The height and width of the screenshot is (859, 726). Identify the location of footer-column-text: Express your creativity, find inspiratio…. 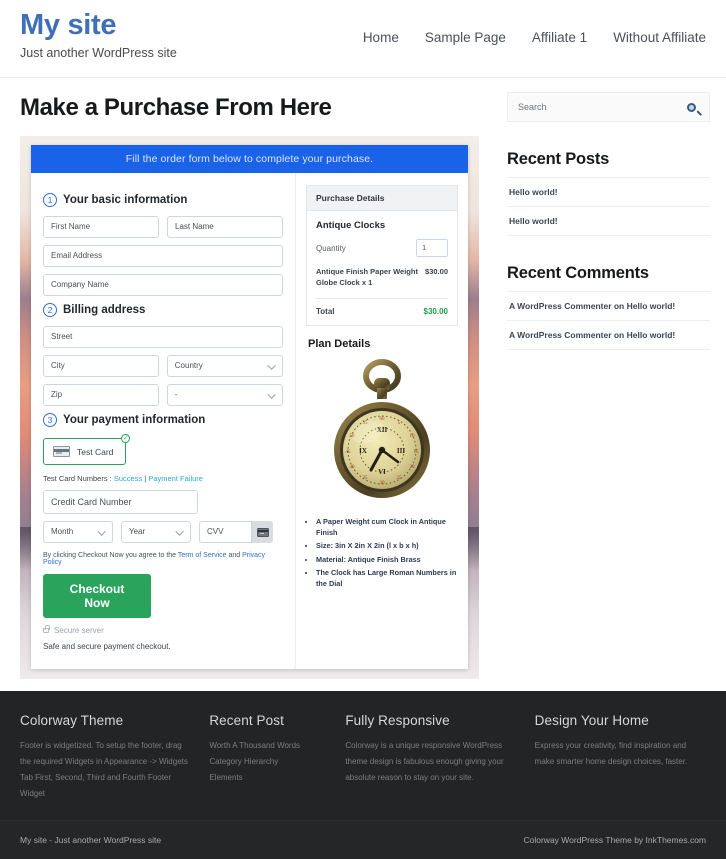
(611, 753).